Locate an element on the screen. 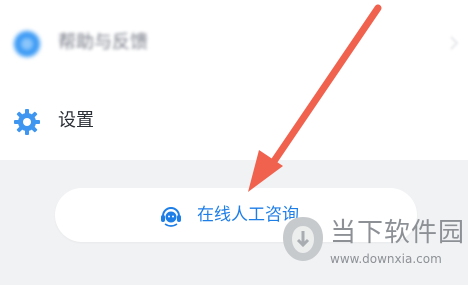 This screenshot has width=468, height=285. watermark-url: www.downxia.com is located at coordinates (386, 259).